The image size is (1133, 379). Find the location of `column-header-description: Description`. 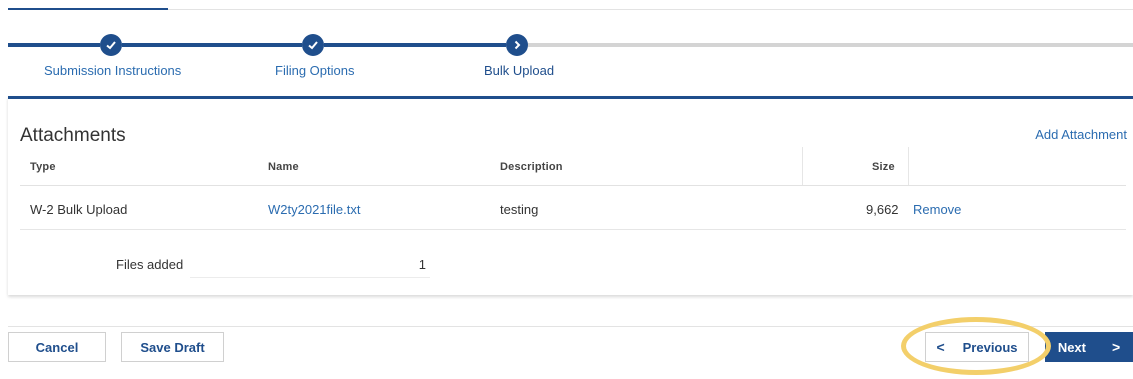

column-header-description: Description is located at coordinates (531, 167).